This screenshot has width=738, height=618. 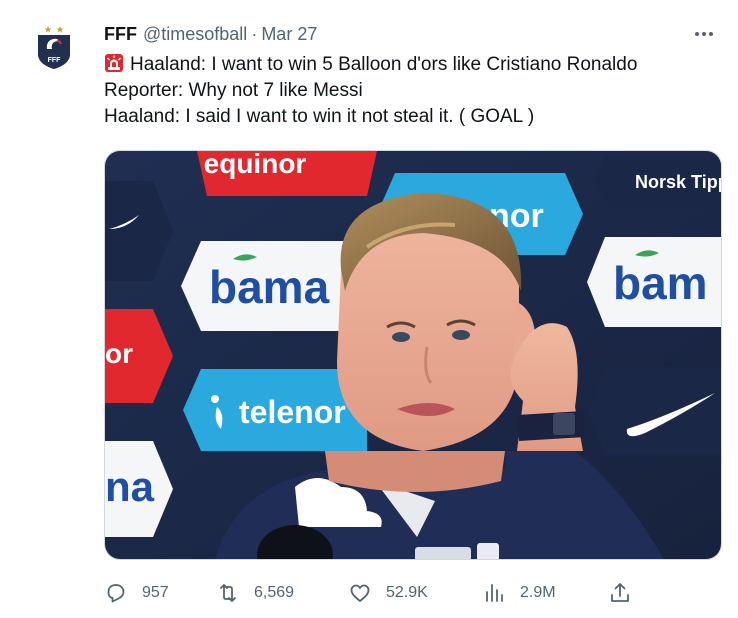 I want to click on fff-crest-icon: FFF, so click(x=54, y=47).